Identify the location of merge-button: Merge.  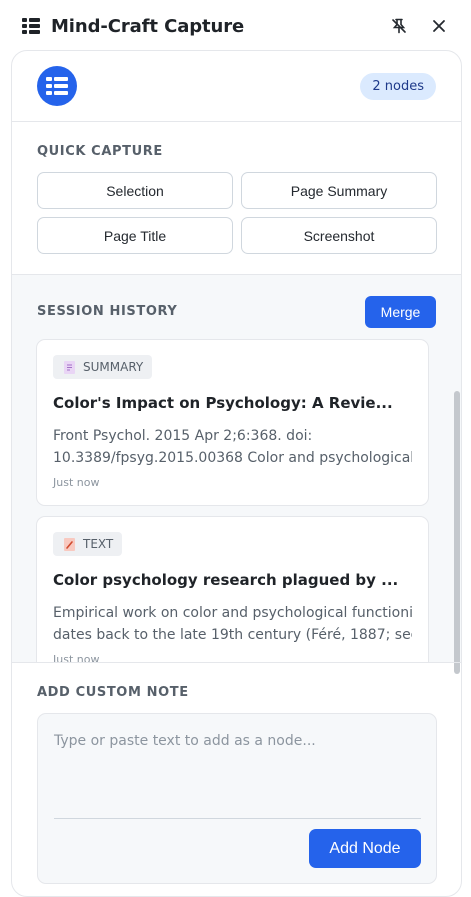
(400, 312).